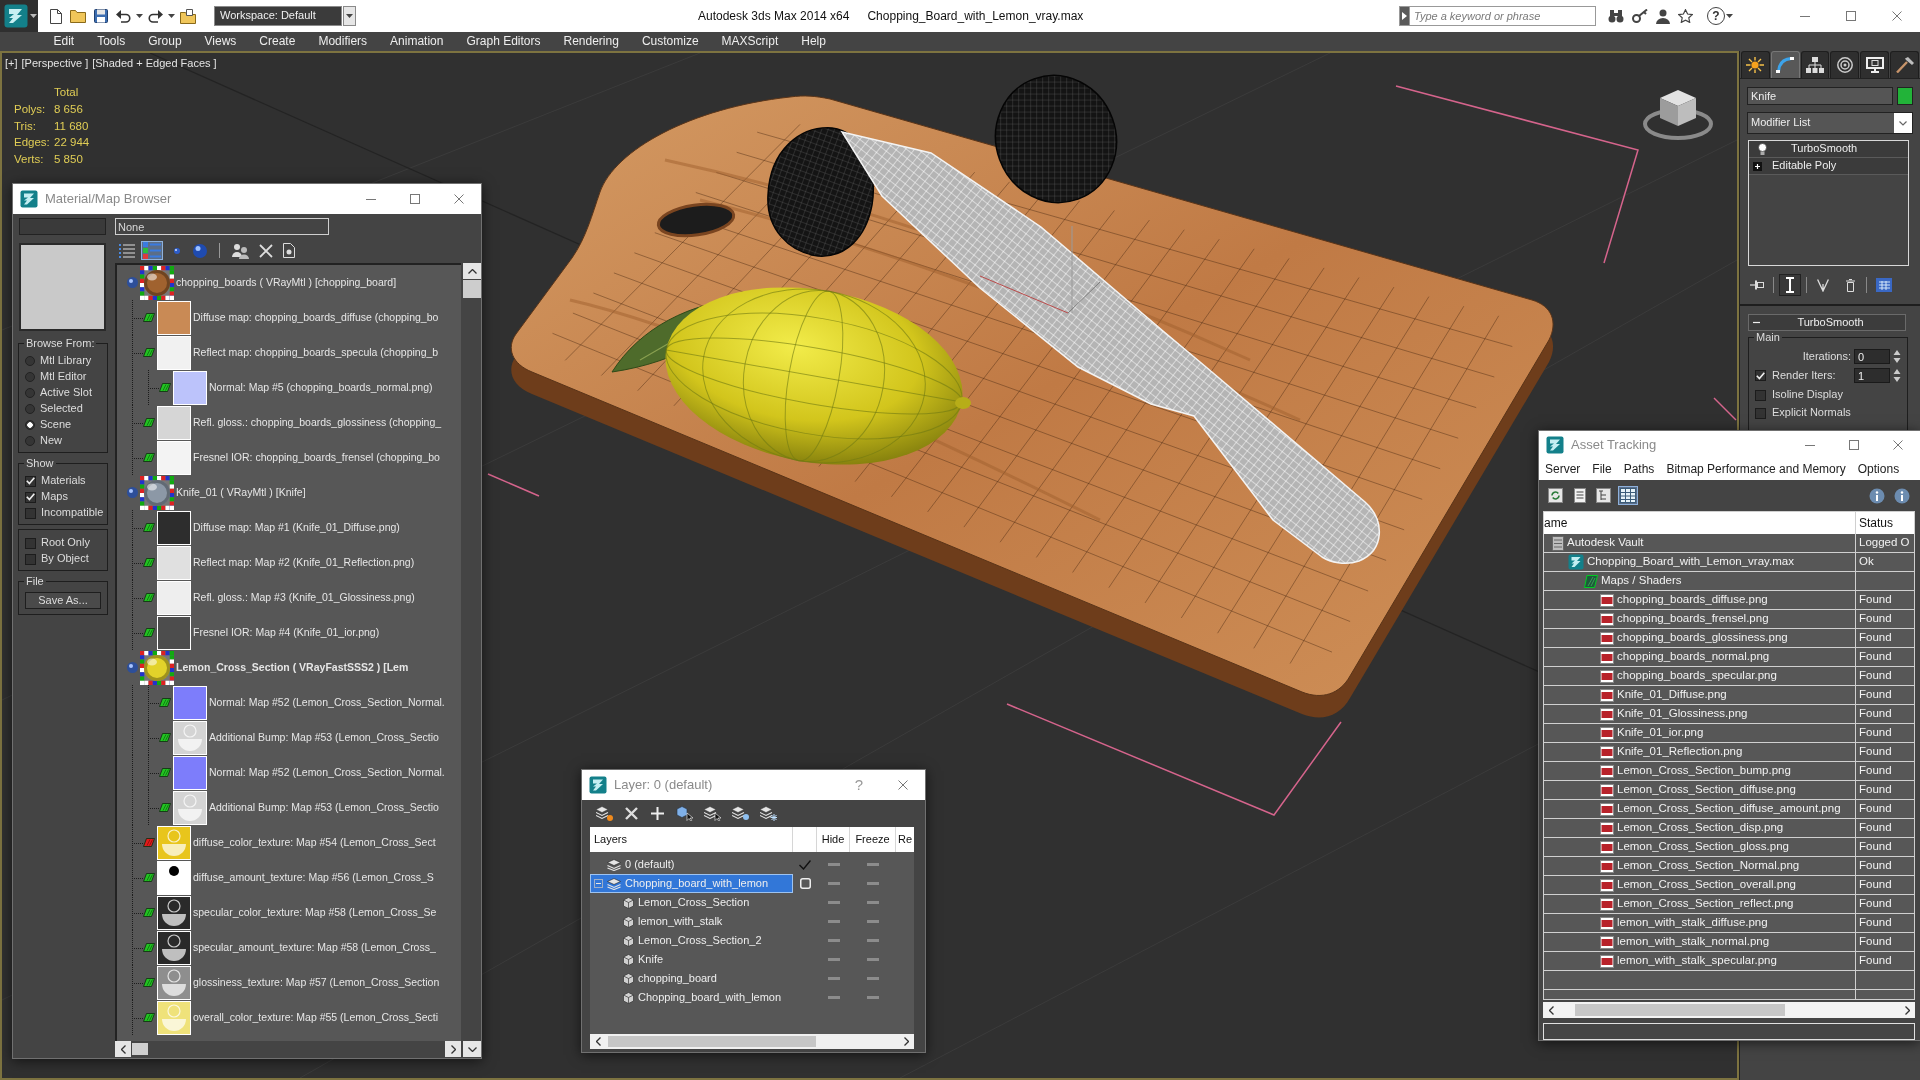  Describe the element at coordinates (691, 902) in the screenshot. I see `layer-tree-item: Lemon_Cross_Section` at that location.